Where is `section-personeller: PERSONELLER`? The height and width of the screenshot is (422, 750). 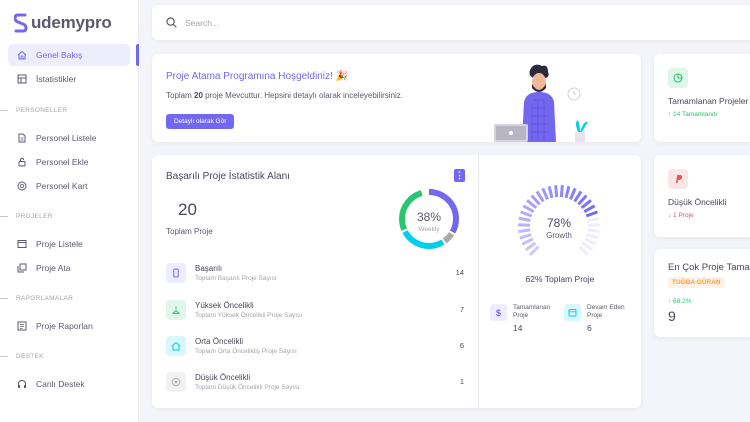
section-personeller: PERSONELLER is located at coordinates (69, 110).